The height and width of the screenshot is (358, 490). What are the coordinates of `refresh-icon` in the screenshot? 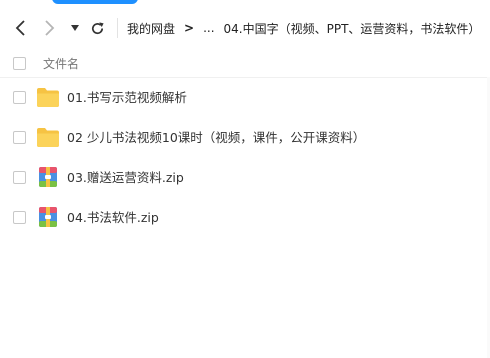 It's located at (97, 27).